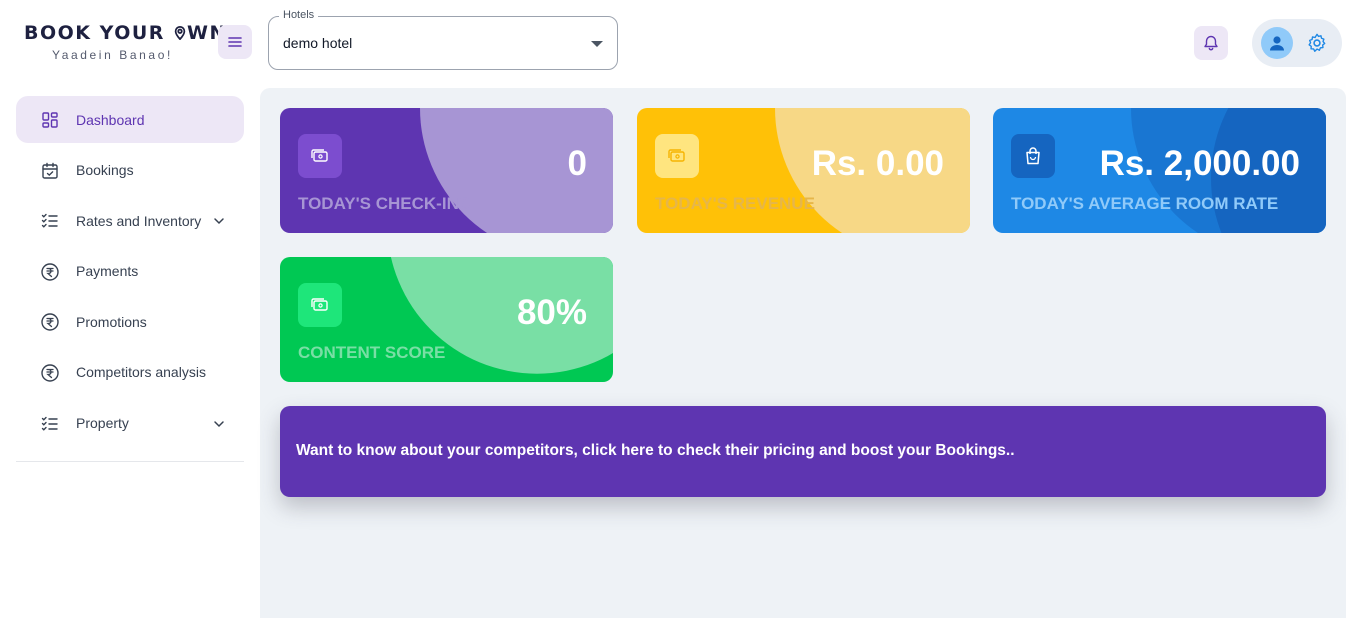  What do you see at coordinates (597, 44) in the screenshot?
I see `caret-down-icon` at bounding box center [597, 44].